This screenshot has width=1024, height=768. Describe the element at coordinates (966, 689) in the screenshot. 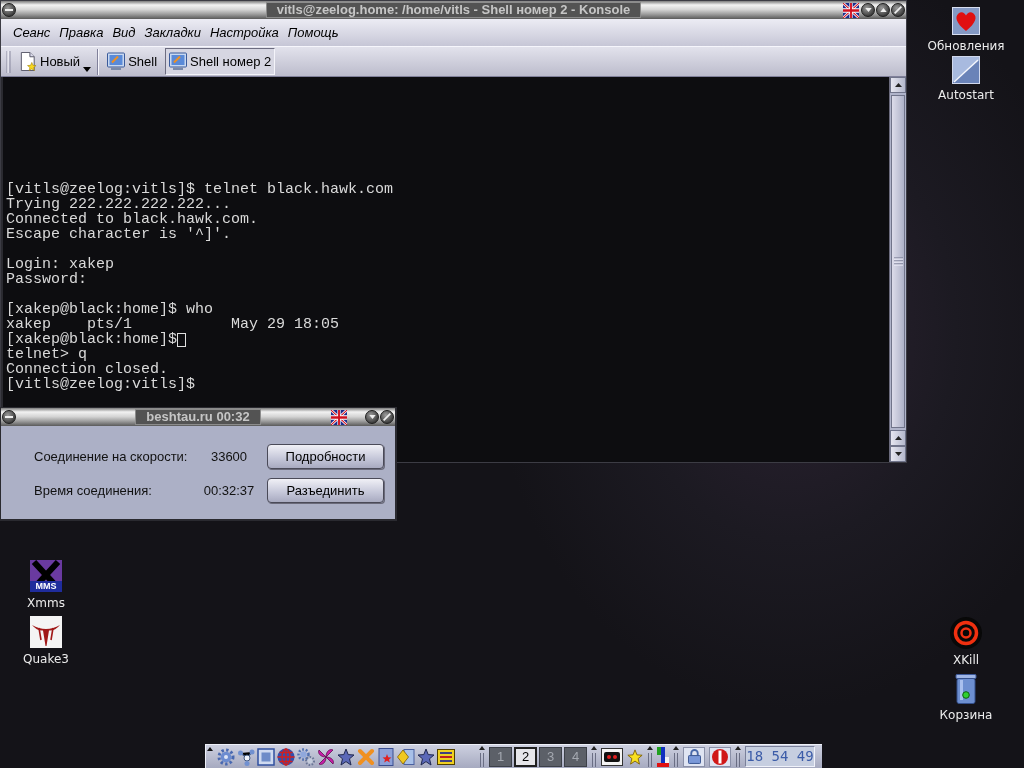

I see `trash-icon` at that location.